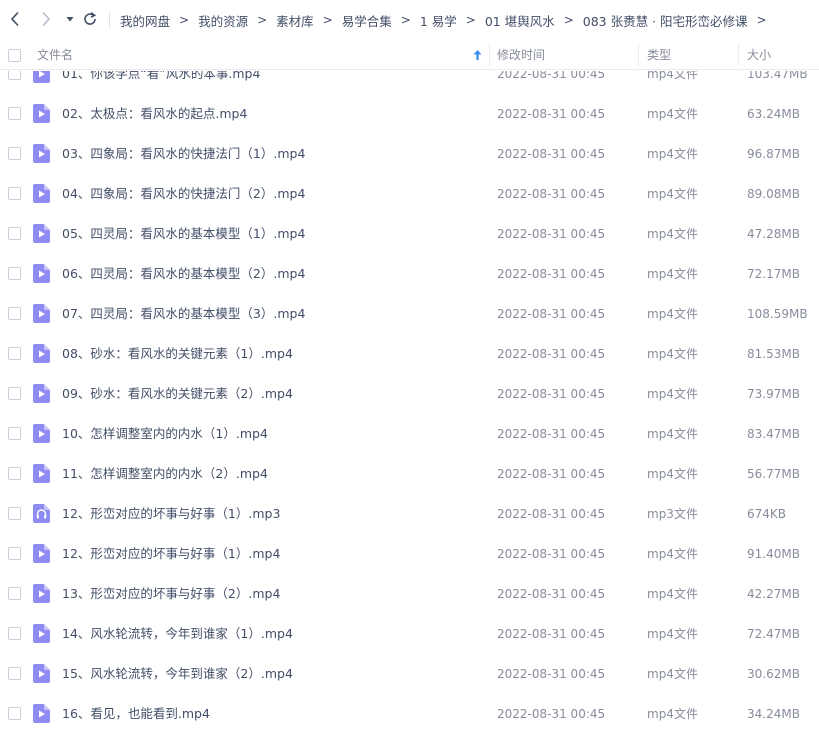  What do you see at coordinates (183, 274) in the screenshot?
I see `file-name: 06、四灵局：看风水的基本模型（2）.mp4` at bounding box center [183, 274].